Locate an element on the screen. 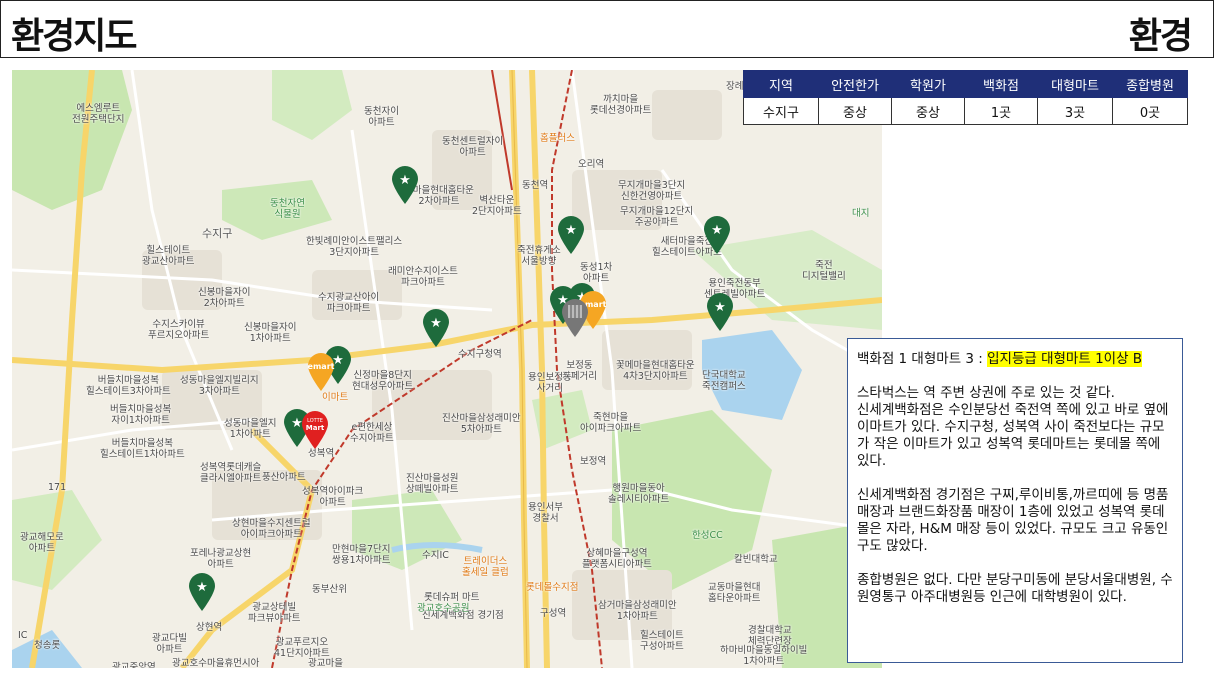 This screenshot has width=1216, height=684. map-place-label: 만현마을7단지 쌍용1차아파트 is located at coordinates (361, 555).